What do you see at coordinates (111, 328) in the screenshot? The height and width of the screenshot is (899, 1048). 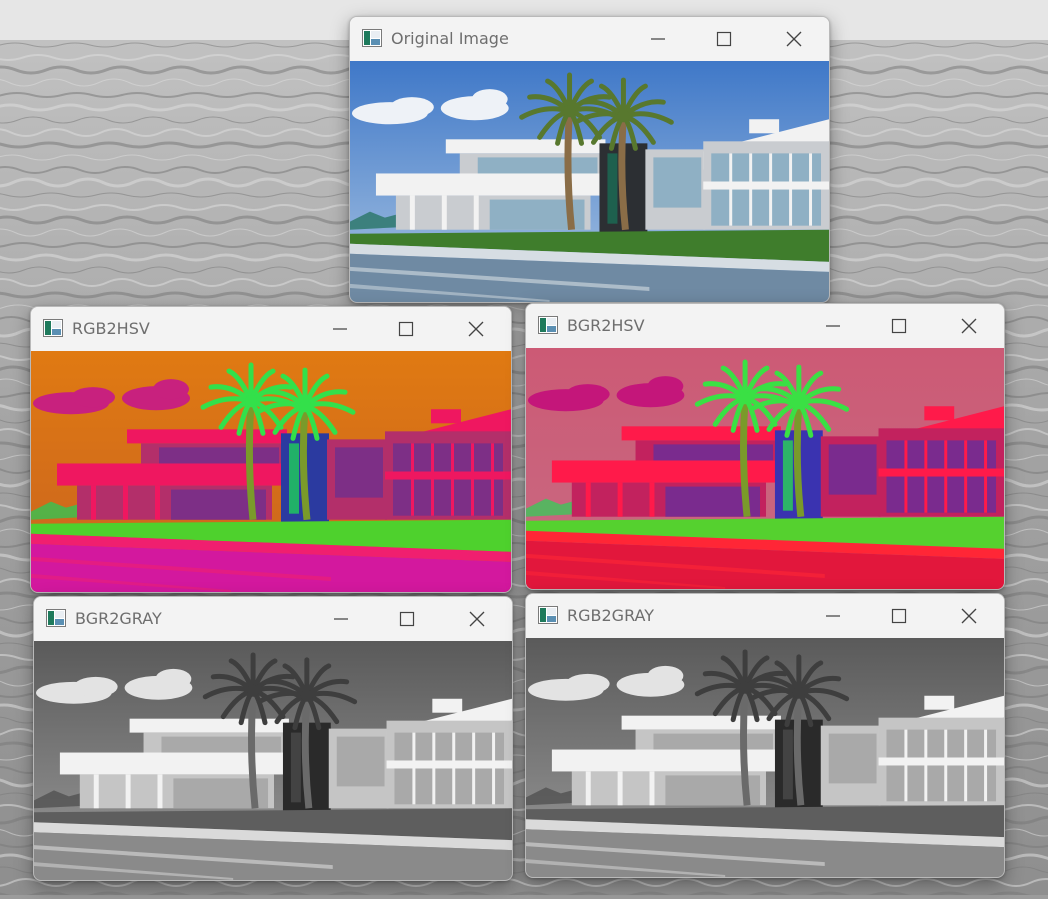 I see `window-title: RGB2HSV` at bounding box center [111, 328].